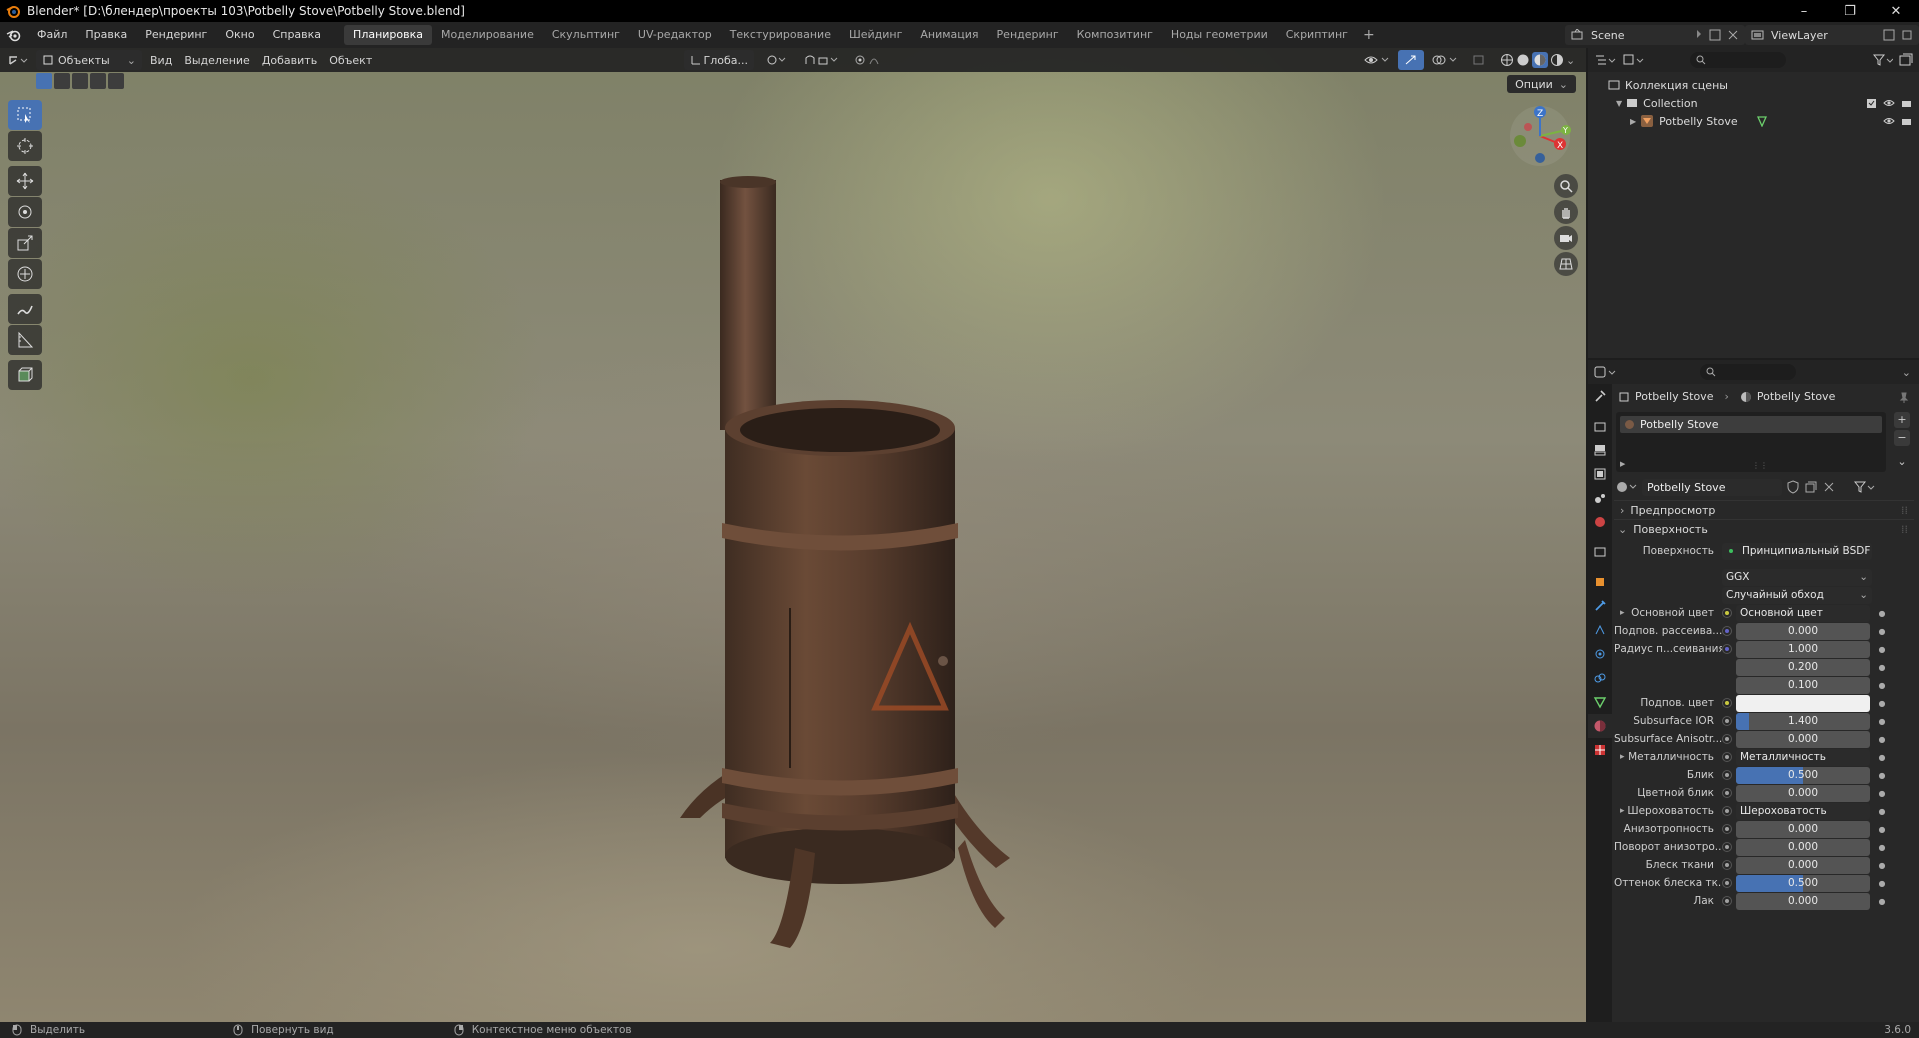 This screenshot has width=1919, height=1038. I want to click on texture-tab-icon, so click(1600, 750).